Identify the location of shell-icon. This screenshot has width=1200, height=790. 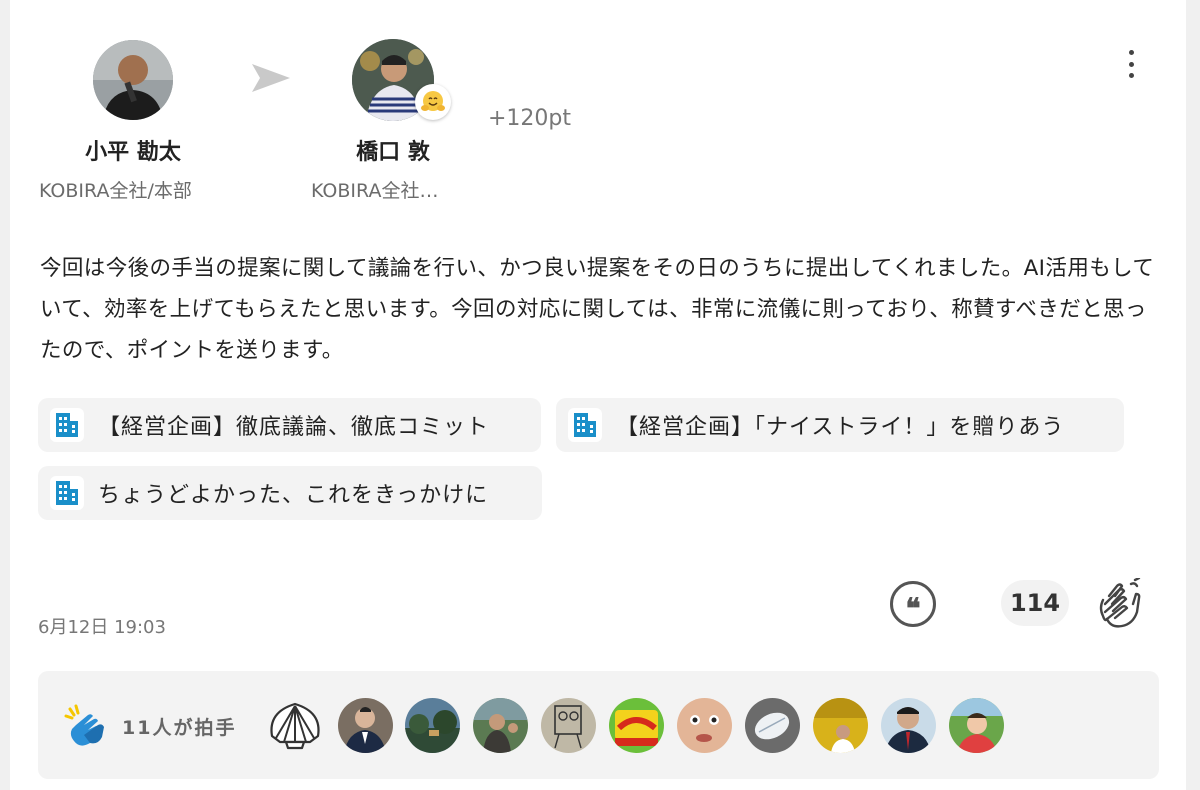
(295, 725).